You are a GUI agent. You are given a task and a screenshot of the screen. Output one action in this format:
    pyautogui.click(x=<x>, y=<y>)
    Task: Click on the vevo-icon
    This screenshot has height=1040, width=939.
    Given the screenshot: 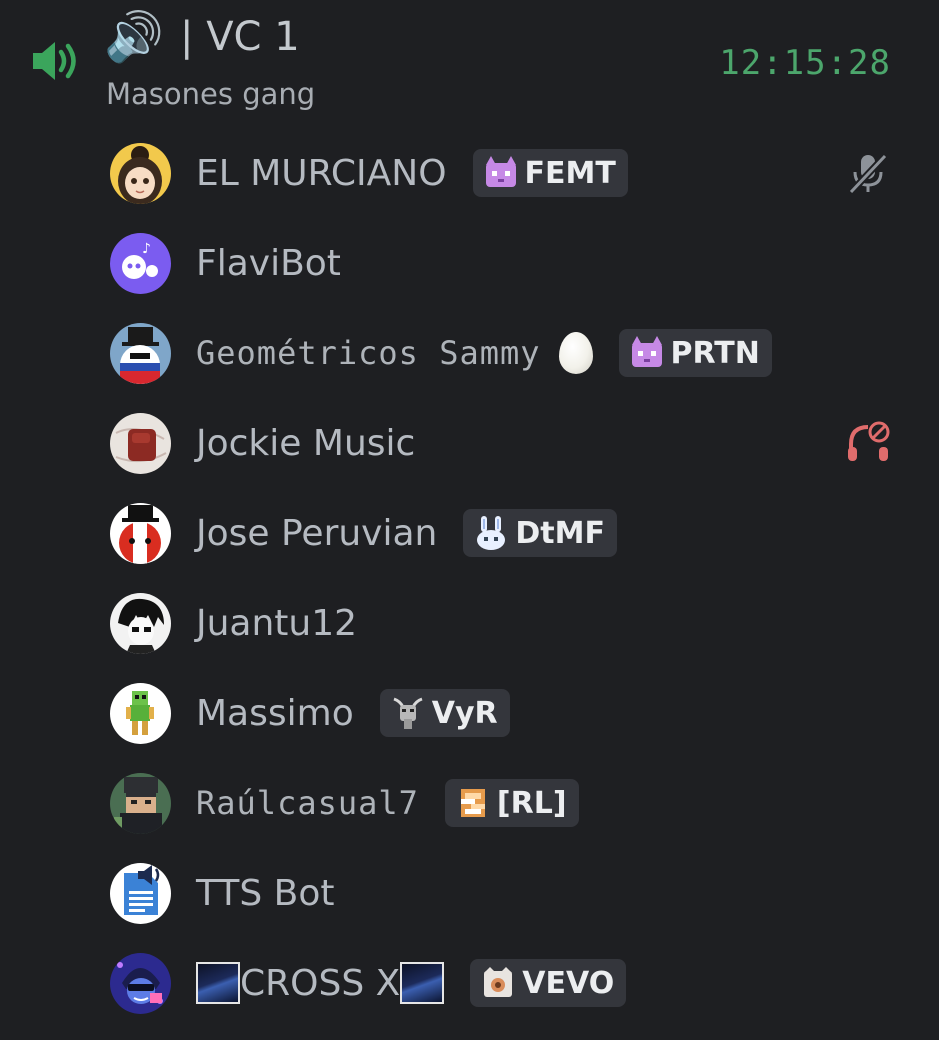 What is the action you would take?
    pyautogui.click(x=498, y=982)
    